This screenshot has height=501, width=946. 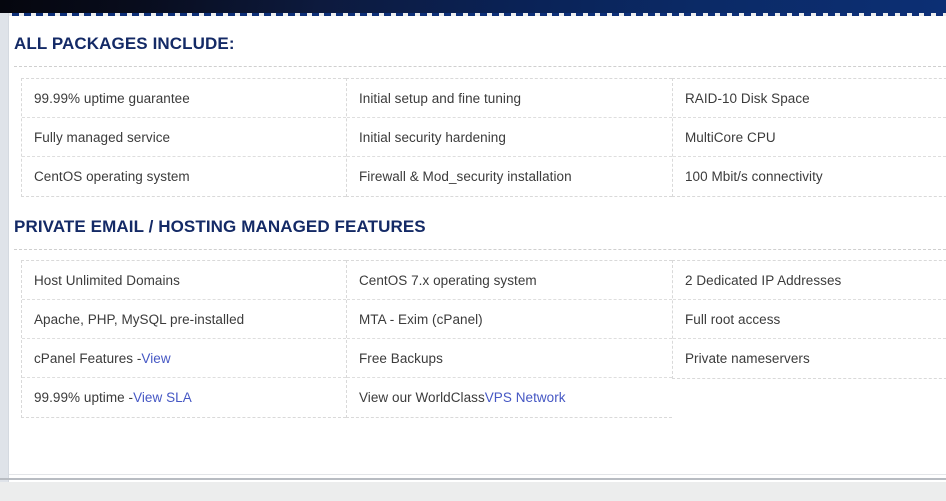 What do you see at coordinates (448, 280) in the screenshot?
I see `feature-label: CentOS 7.x operating system` at bounding box center [448, 280].